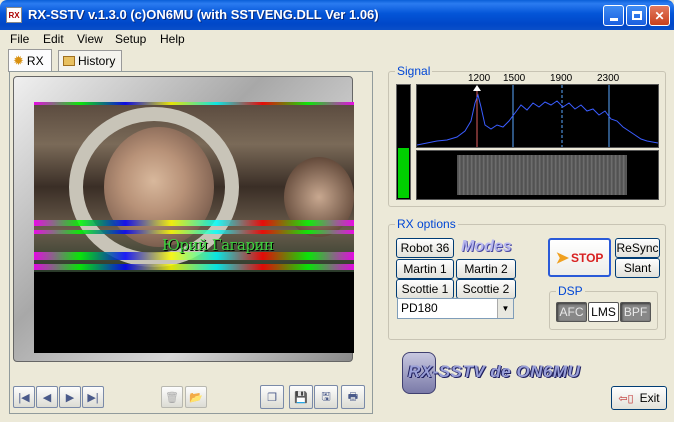 Image resolution: width=674 pixels, height=422 pixels. I want to click on exit-label: Exit, so click(649, 398).